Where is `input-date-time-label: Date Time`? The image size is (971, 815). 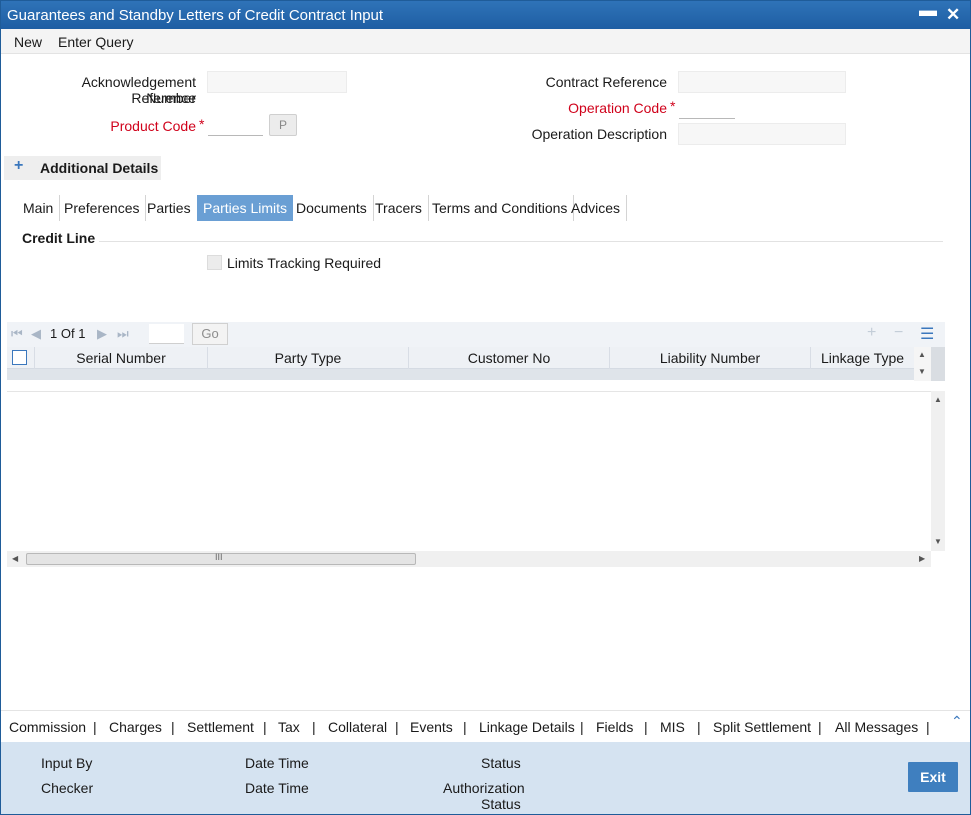
input-date-time-label: Date Time is located at coordinates (277, 763).